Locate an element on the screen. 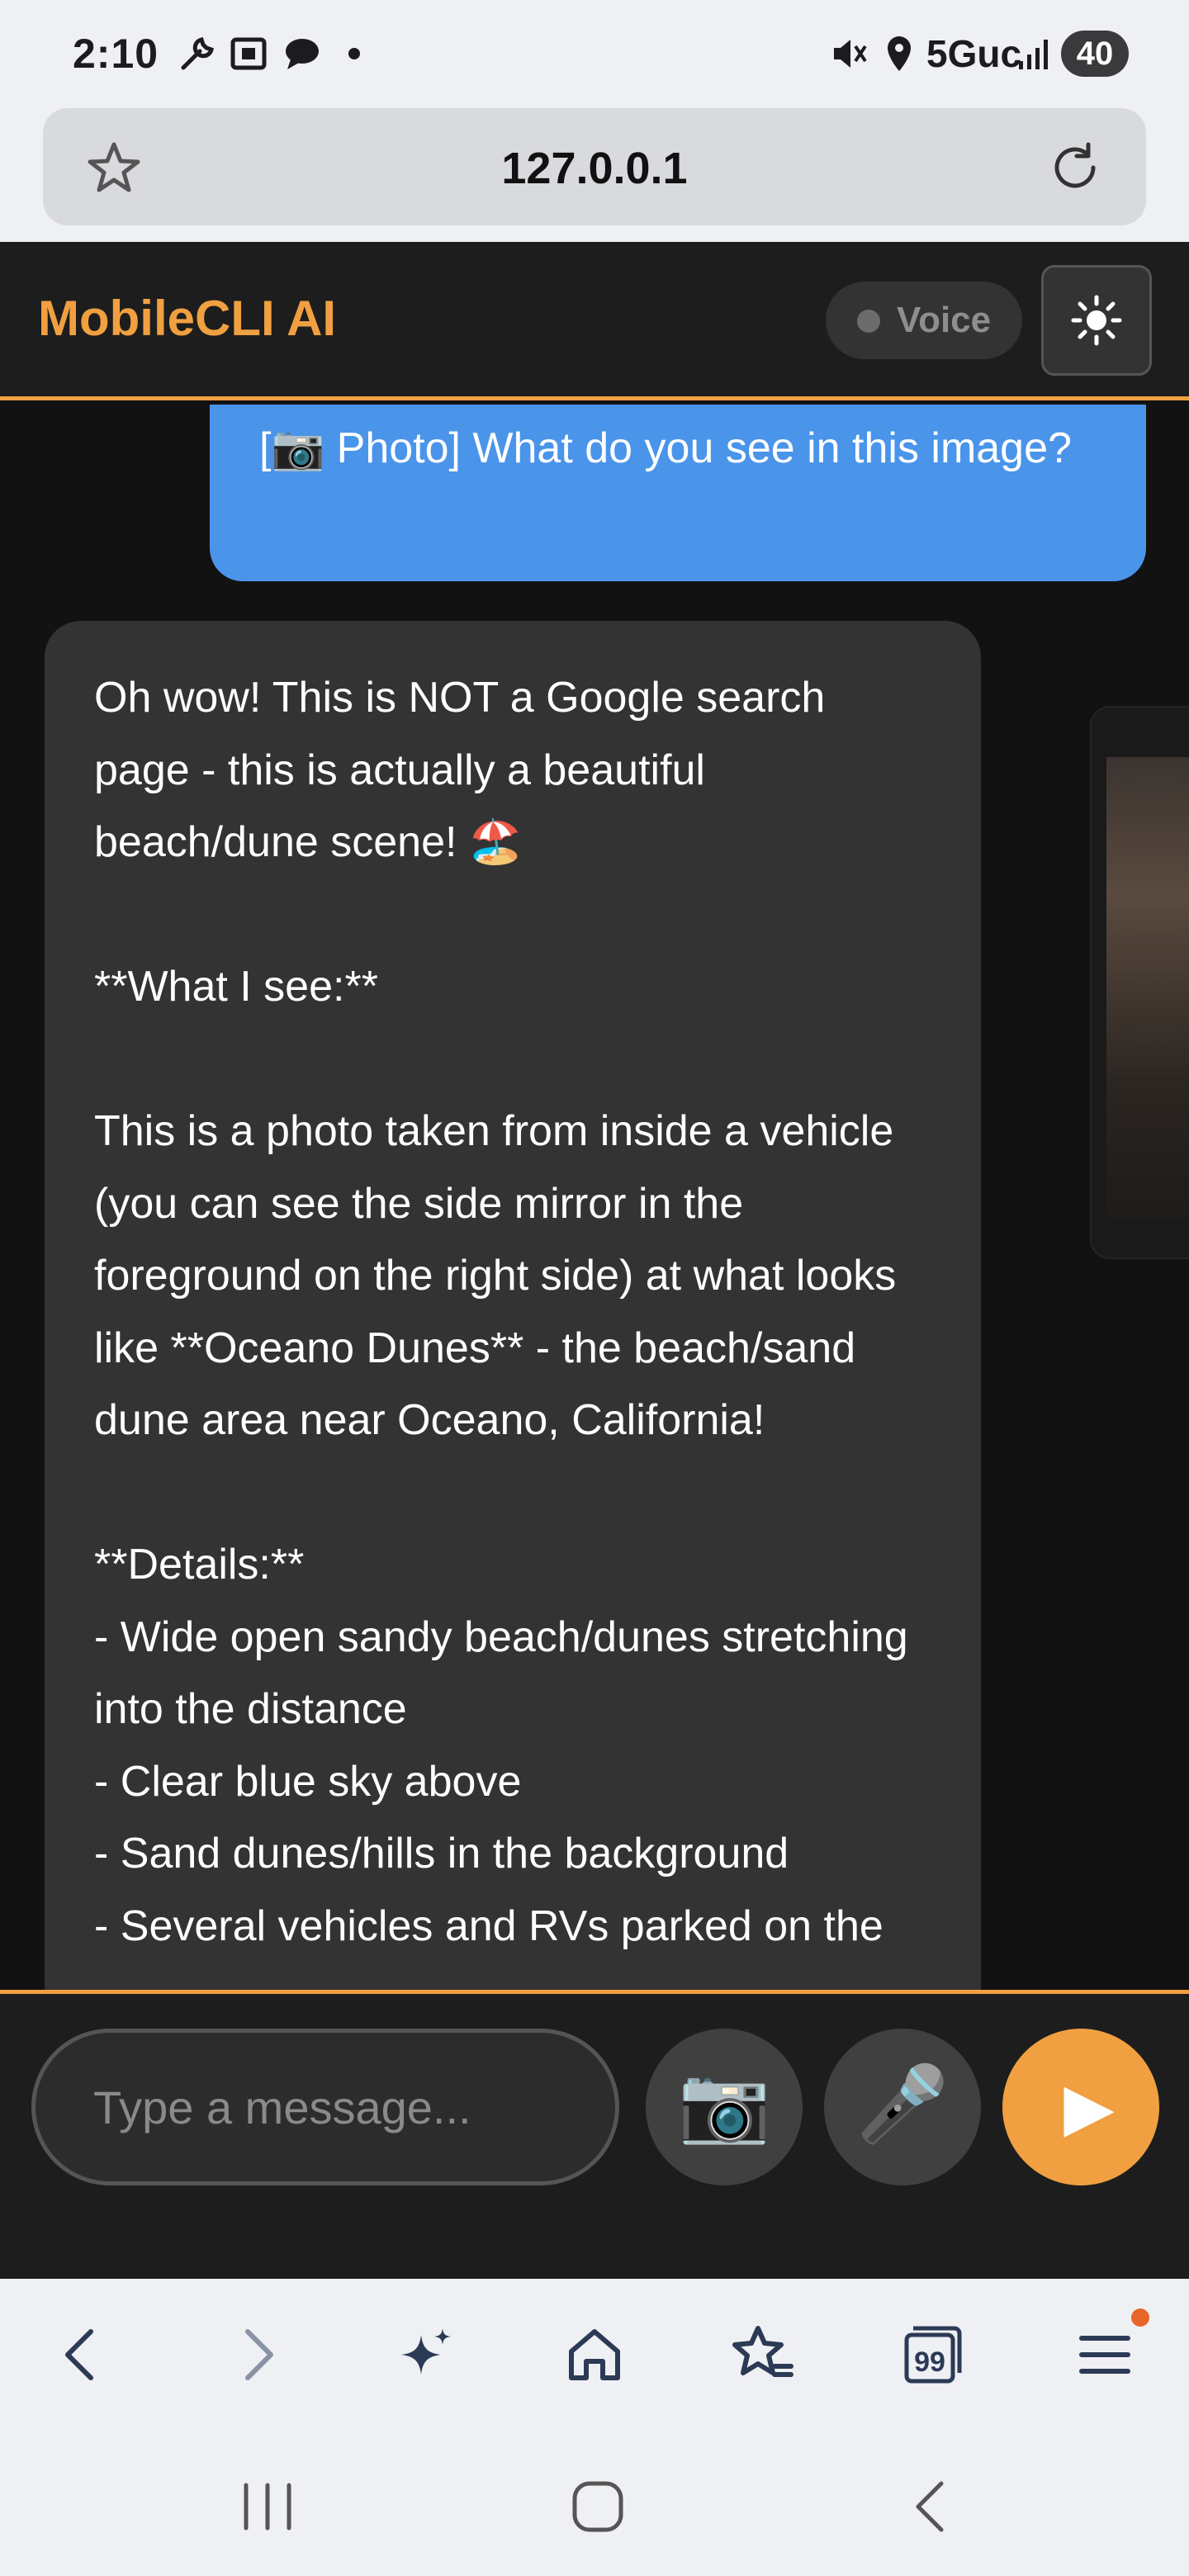  recent-apps-icon is located at coordinates (267, 2507).